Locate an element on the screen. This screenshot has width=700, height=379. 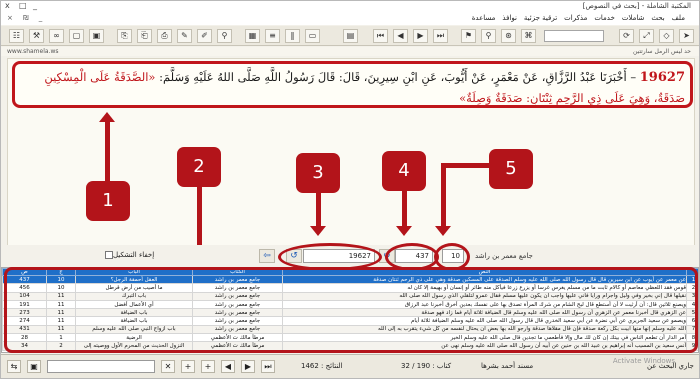
info-strip: www.shamela.ws حد ليس الرمل سارتتين is located at coordinates (350, 51).